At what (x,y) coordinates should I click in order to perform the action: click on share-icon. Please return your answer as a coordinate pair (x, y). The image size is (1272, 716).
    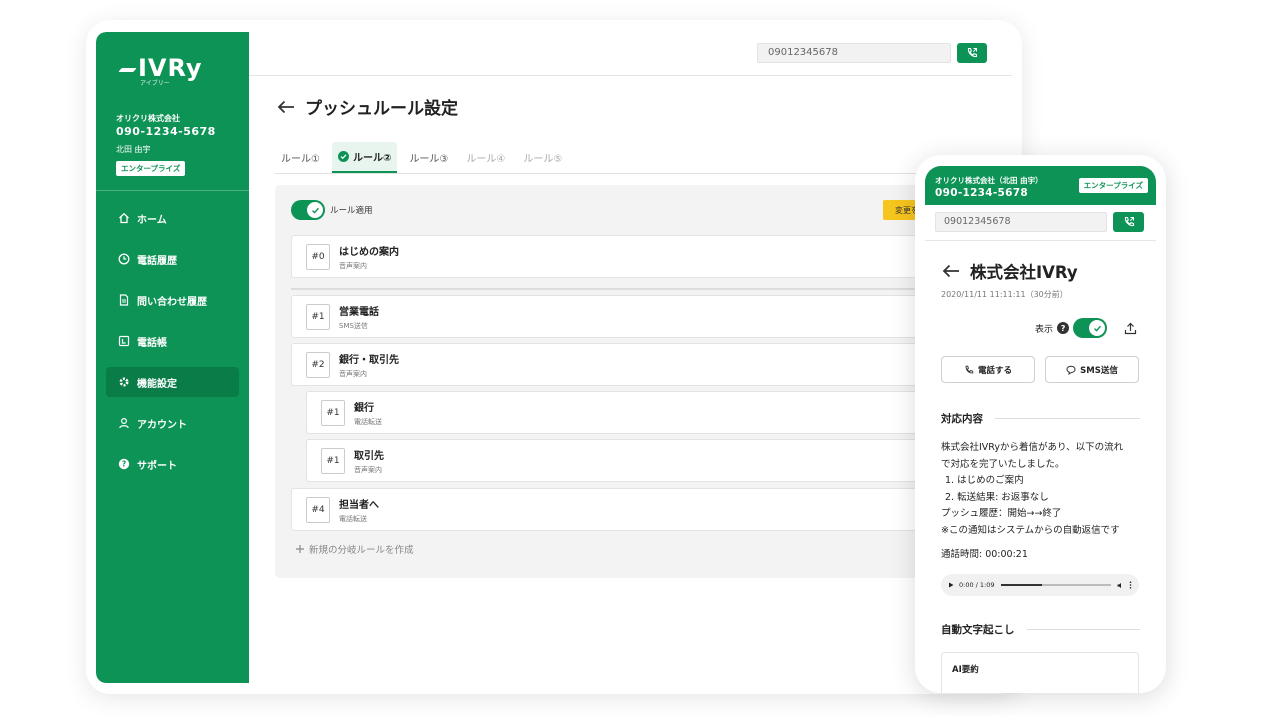
    Looking at the image, I should click on (1130, 328).